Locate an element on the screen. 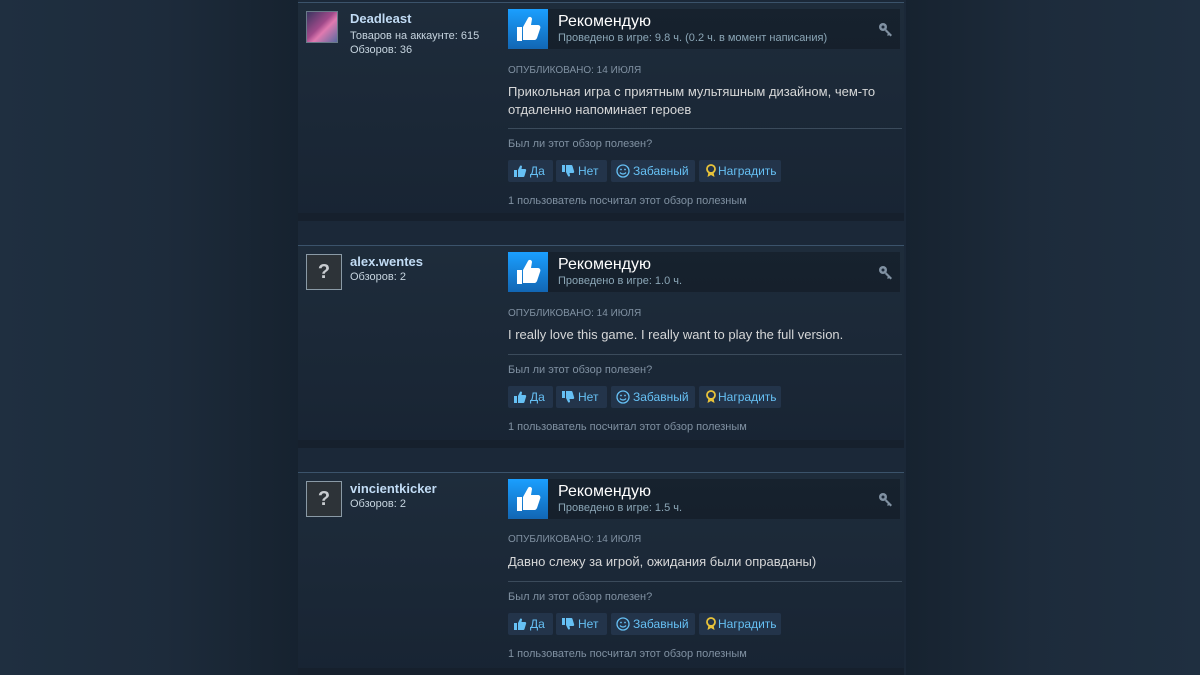 The height and width of the screenshot is (675, 1200). hours-played: Проведено в игре: 1.5 ч. is located at coordinates (620, 508).